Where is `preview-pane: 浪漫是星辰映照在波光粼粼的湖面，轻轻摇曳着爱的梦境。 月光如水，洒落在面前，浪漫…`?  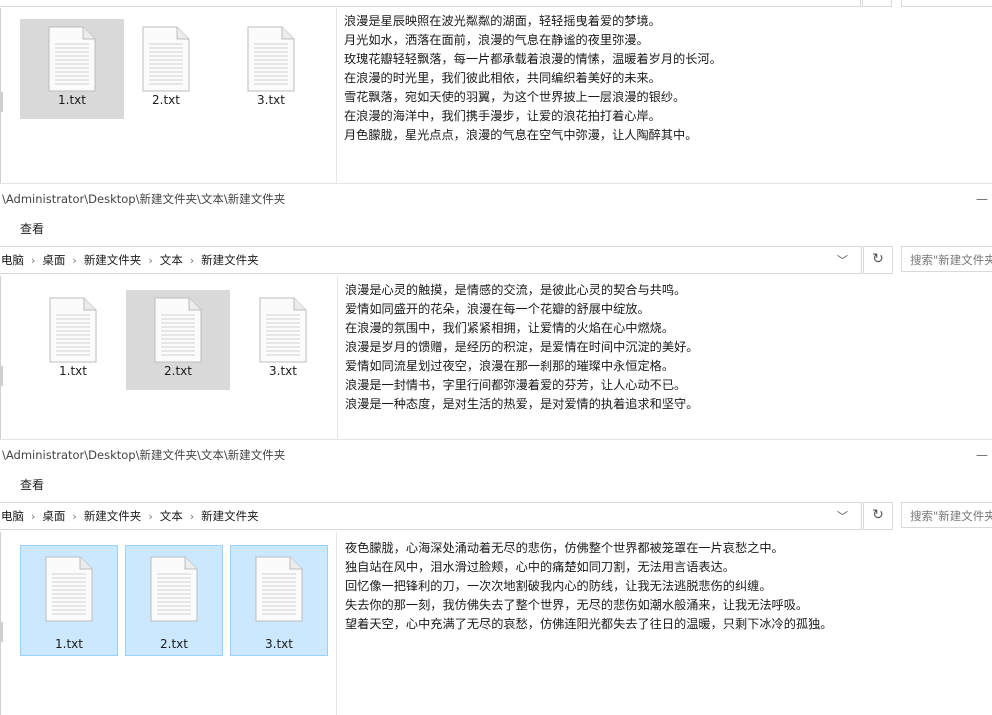 preview-pane: 浪漫是星辰映照在波光粼粼的湖面，轻轻摇曳着爱的梦境。 月光如水，洒落在面前，浪漫… is located at coordinates (533, 78).